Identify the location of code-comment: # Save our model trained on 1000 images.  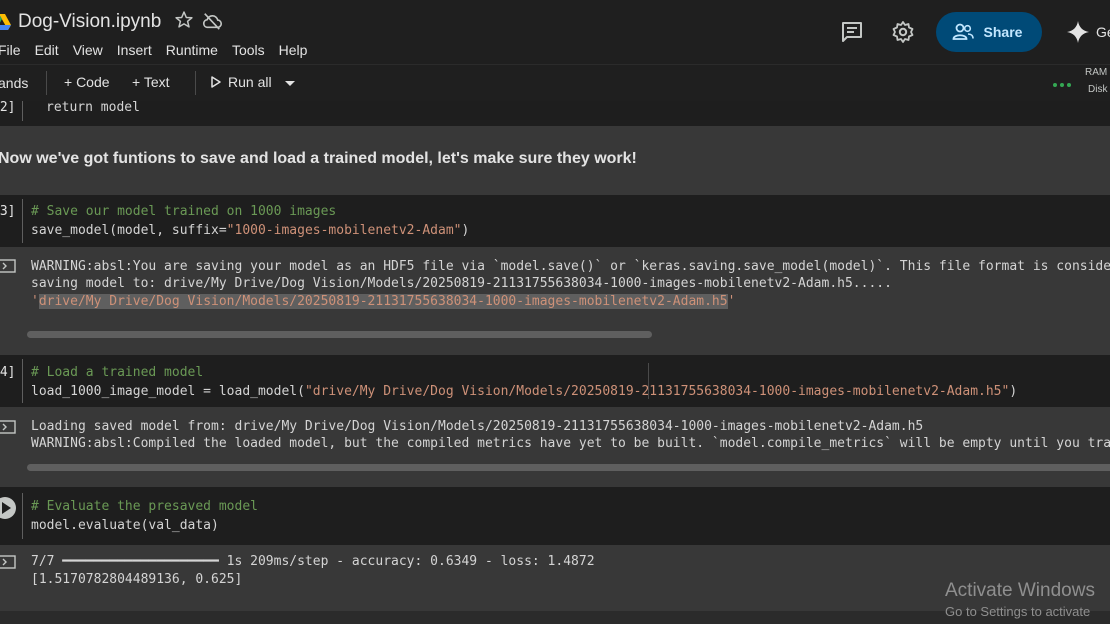
(184, 211).